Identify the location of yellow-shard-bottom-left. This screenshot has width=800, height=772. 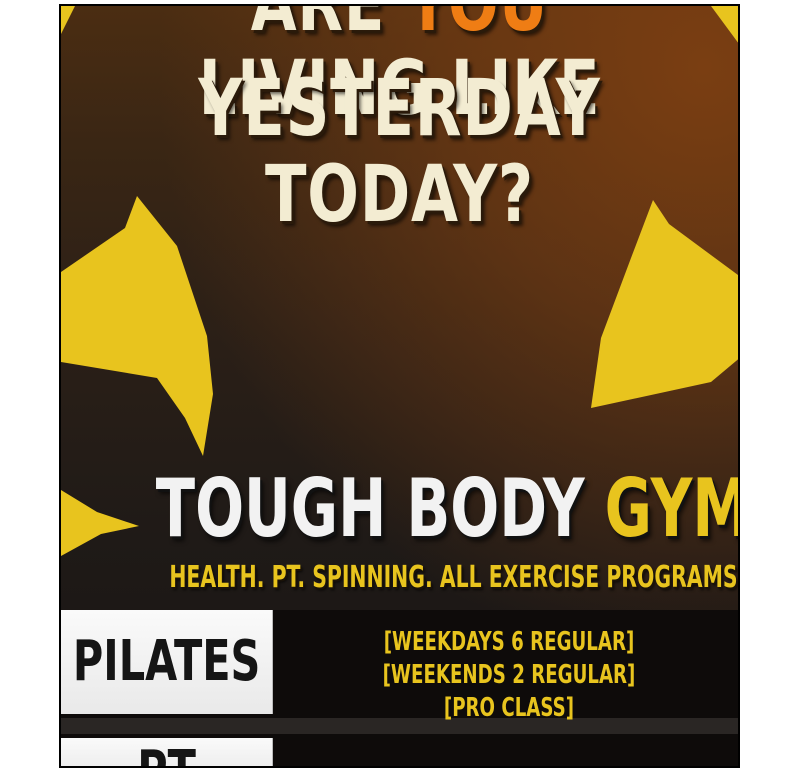
(100, 523).